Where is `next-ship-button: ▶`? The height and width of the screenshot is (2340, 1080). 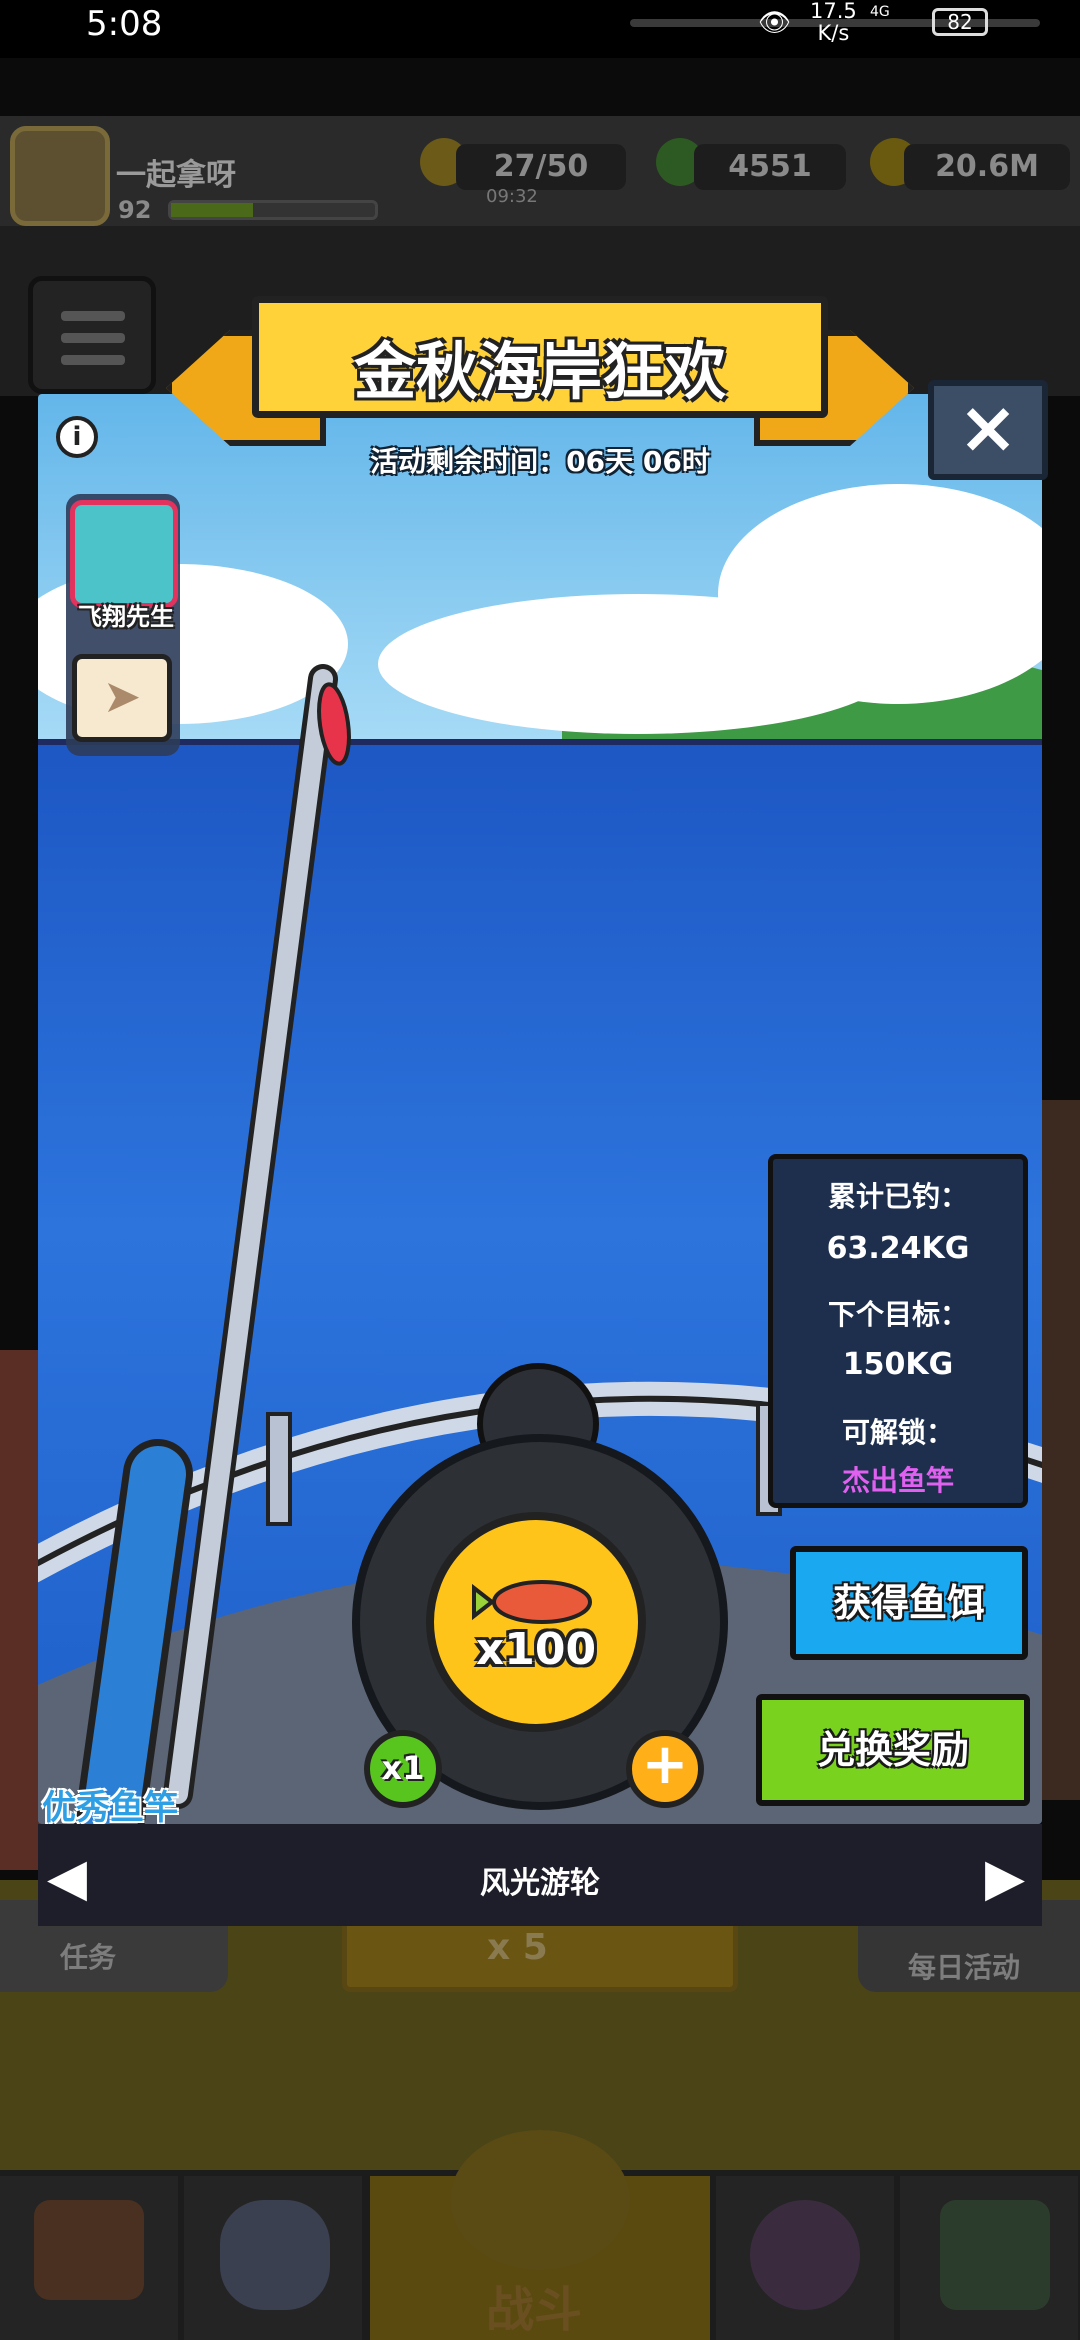
next-ship-button: ▶ is located at coordinates (1005, 1878).